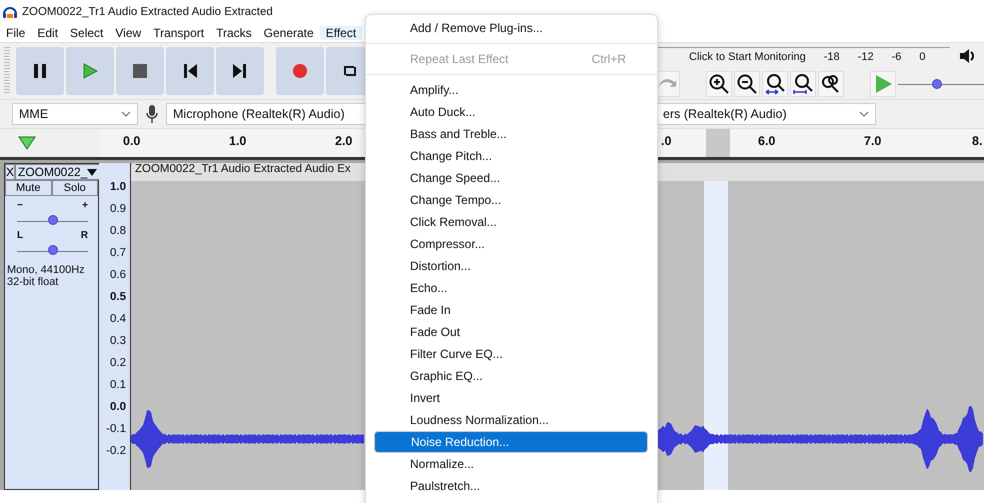 This screenshot has height=503, width=984. I want to click on meter-label: Click to Start Monitoring, so click(747, 56).